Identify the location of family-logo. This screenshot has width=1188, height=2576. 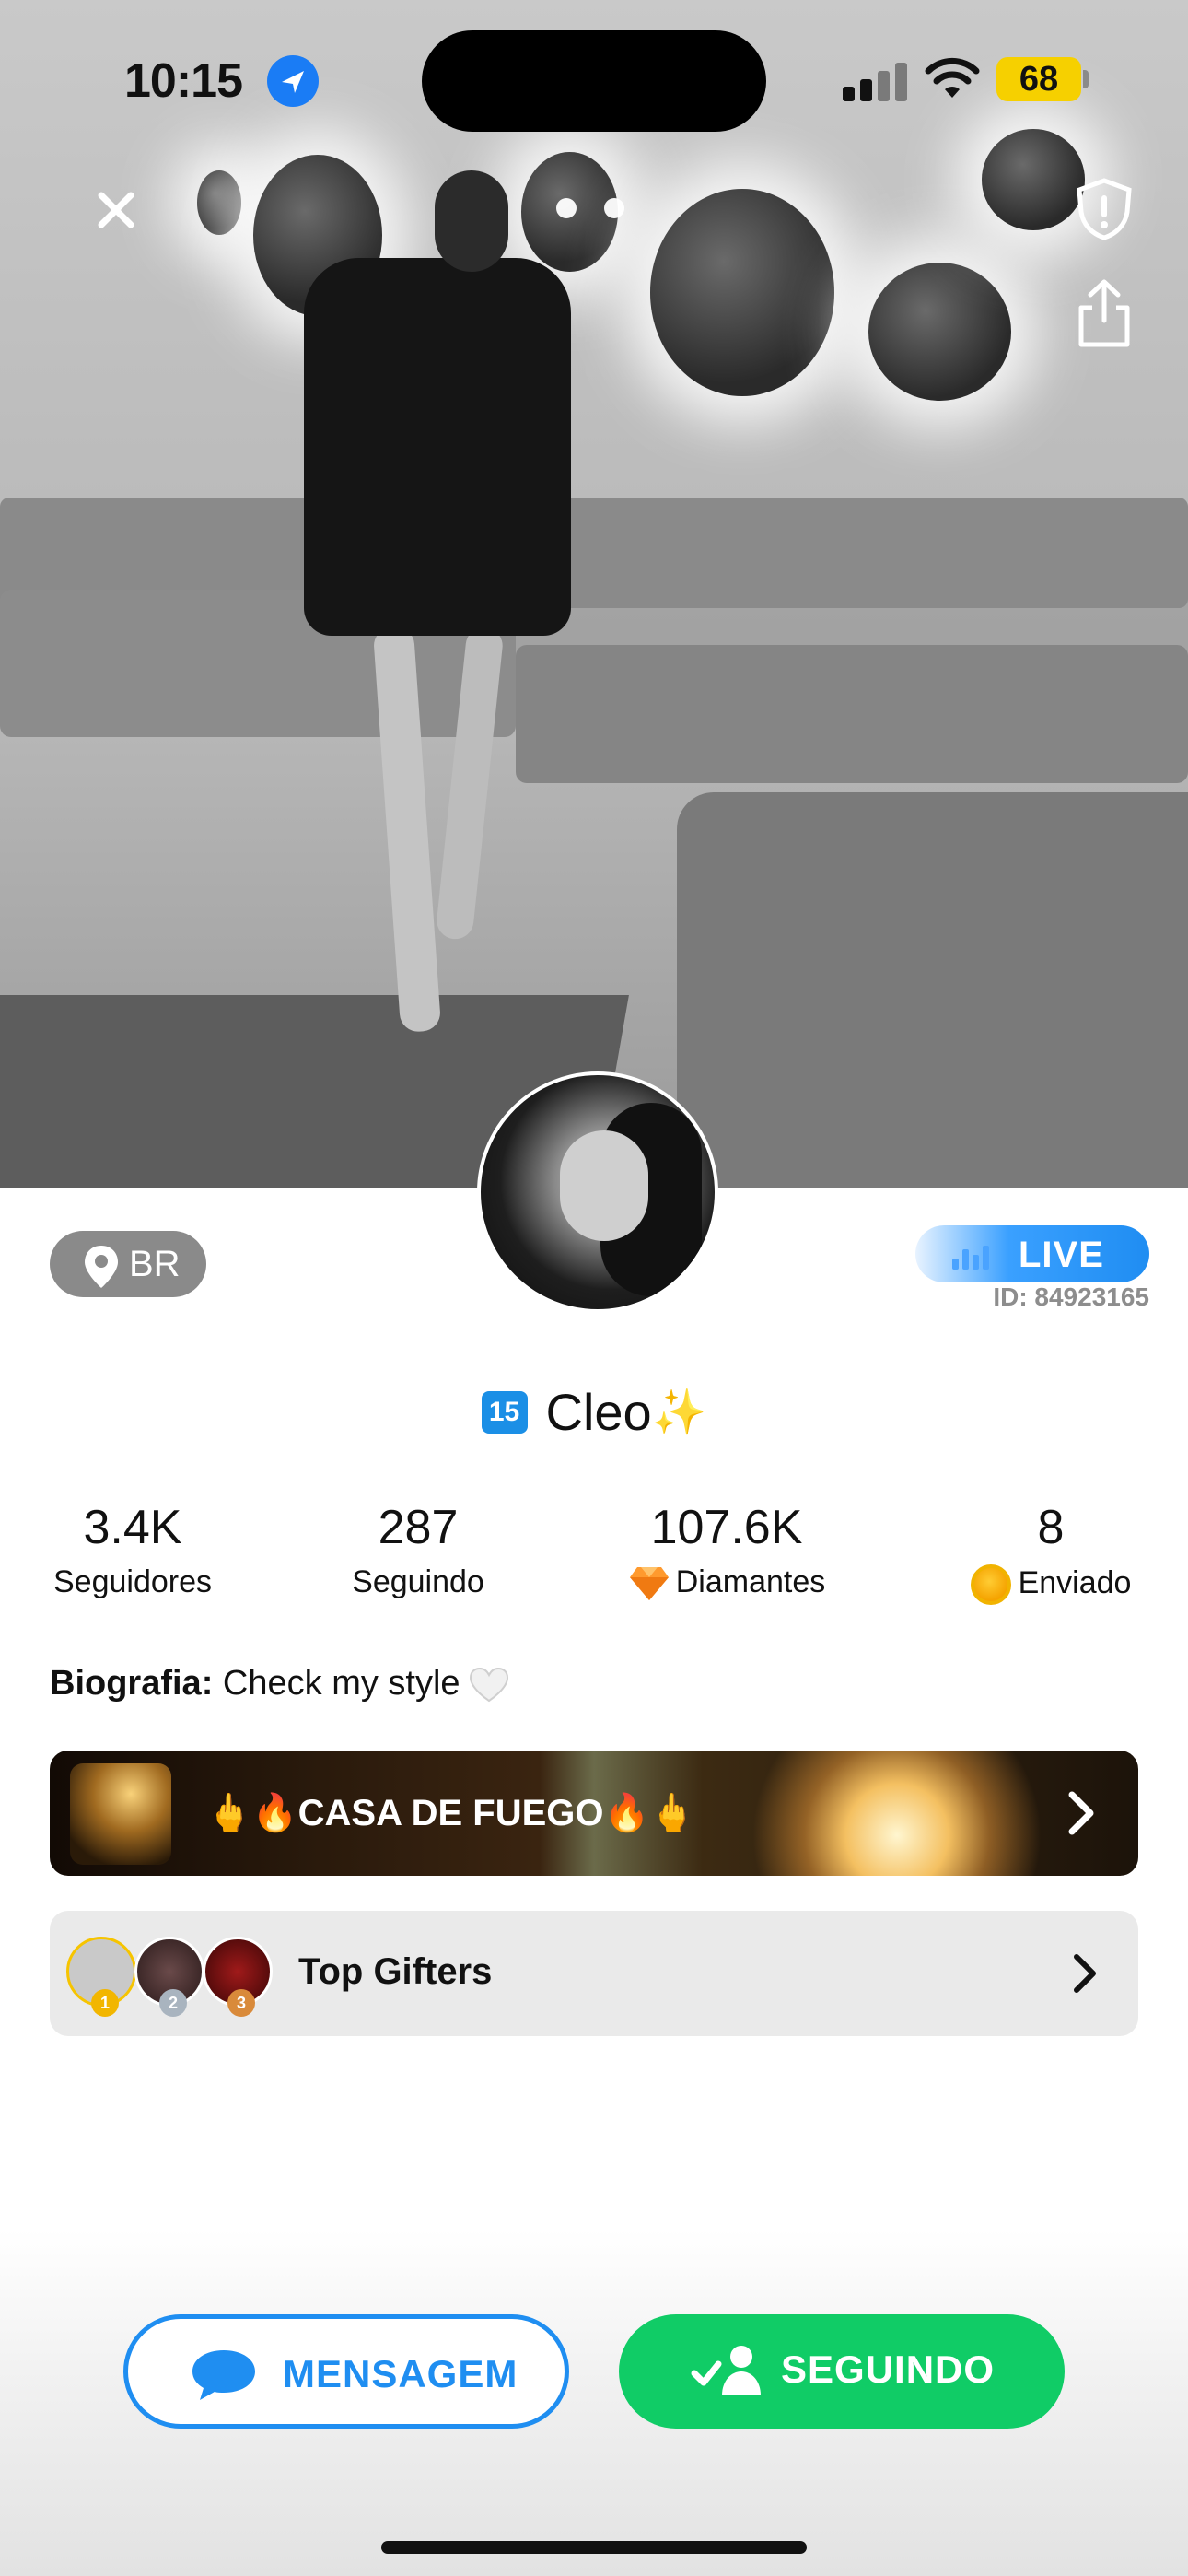
(120, 1814).